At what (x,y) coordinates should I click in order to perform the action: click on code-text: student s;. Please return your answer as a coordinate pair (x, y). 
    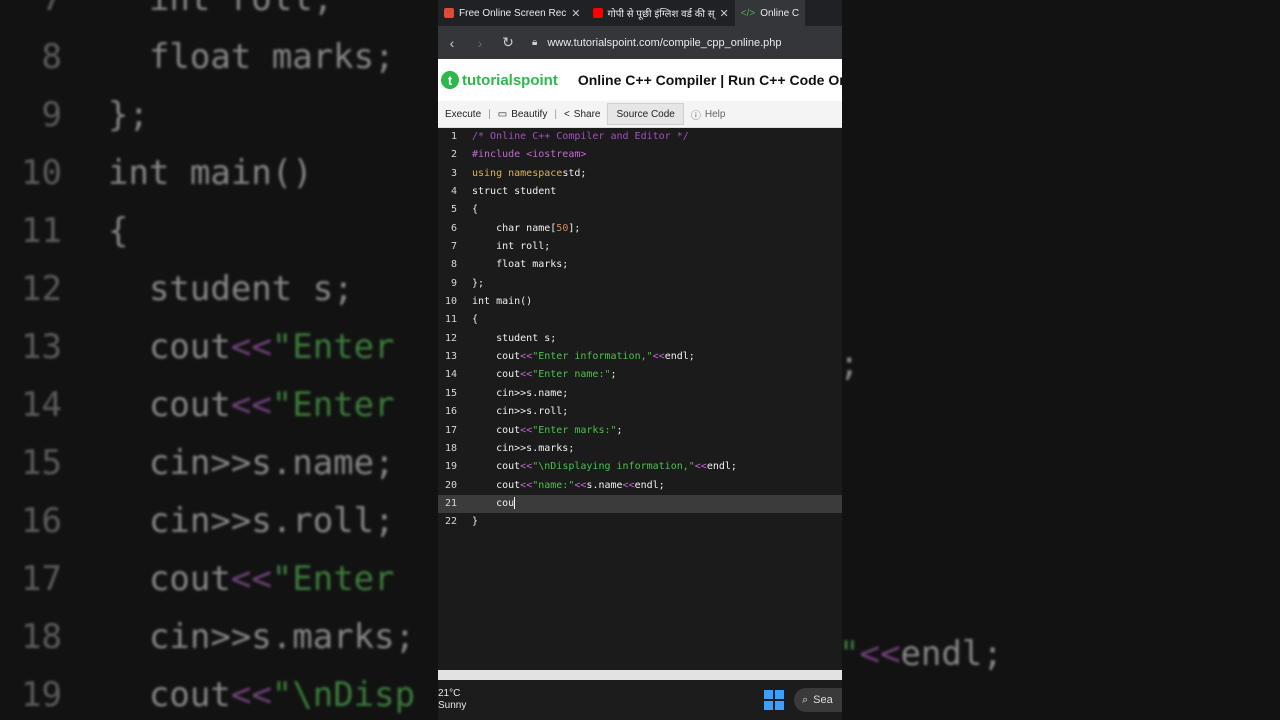
    Looking at the image, I should click on (514, 338).